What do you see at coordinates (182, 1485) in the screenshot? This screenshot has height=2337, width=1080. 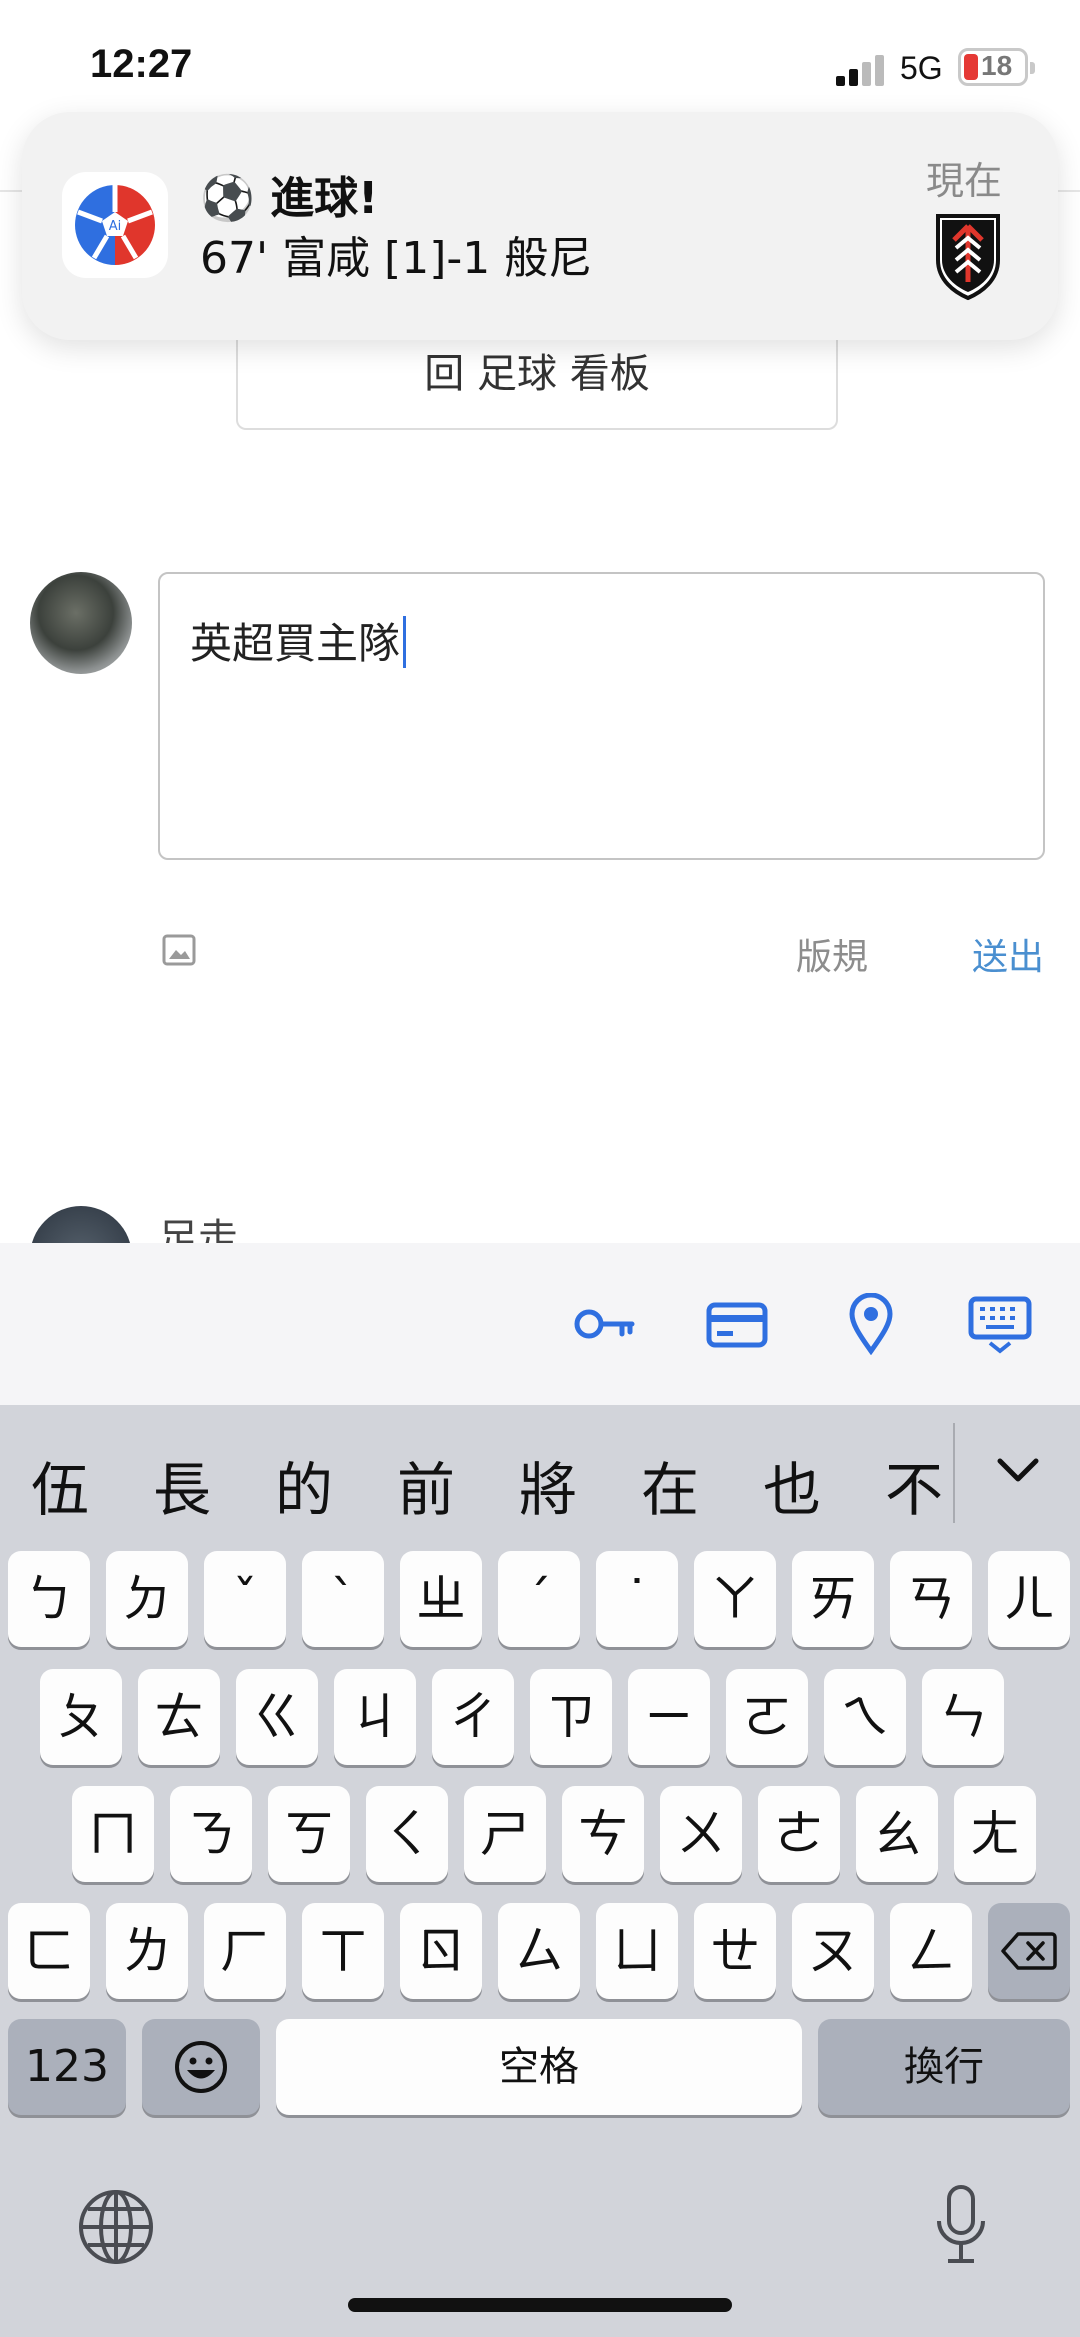 I see `candidate-2: 長` at bounding box center [182, 1485].